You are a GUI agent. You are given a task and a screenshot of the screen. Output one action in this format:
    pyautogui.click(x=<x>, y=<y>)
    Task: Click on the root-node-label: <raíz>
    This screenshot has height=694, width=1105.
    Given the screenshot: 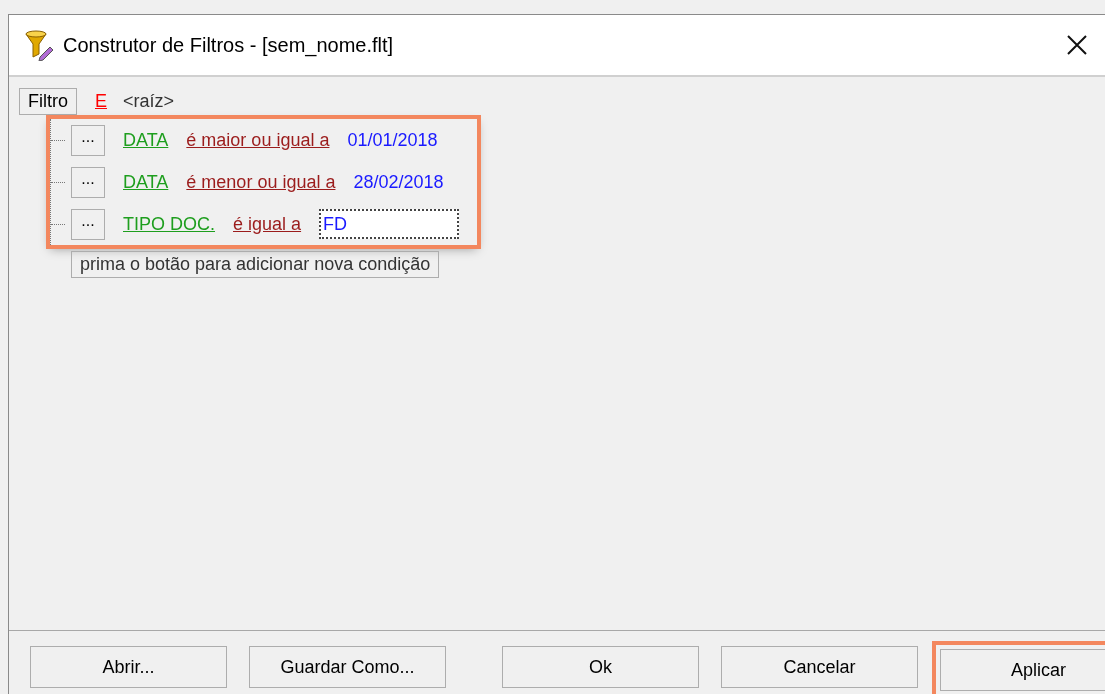 What is the action you would take?
    pyautogui.click(x=149, y=101)
    